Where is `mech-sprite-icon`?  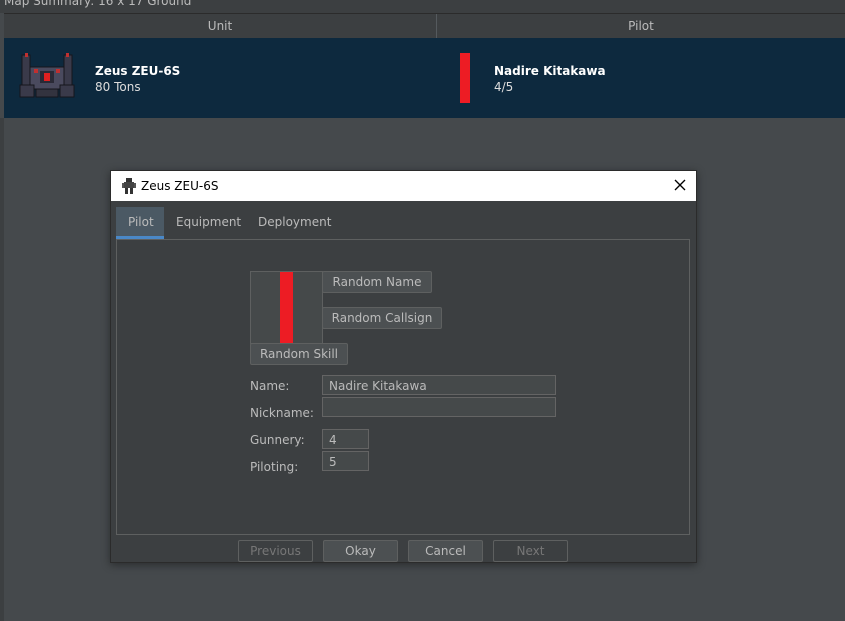
mech-sprite-icon is located at coordinates (47, 75).